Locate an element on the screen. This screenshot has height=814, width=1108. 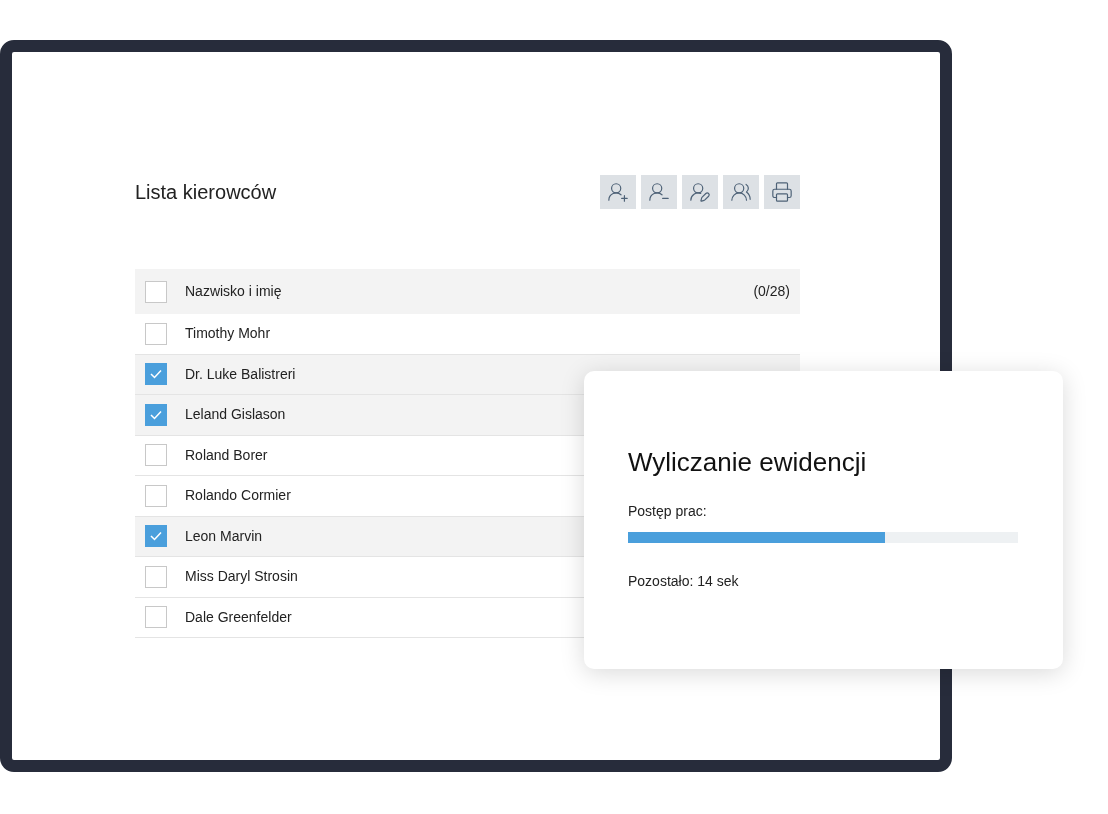
printer-icon is located at coordinates (782, 192).